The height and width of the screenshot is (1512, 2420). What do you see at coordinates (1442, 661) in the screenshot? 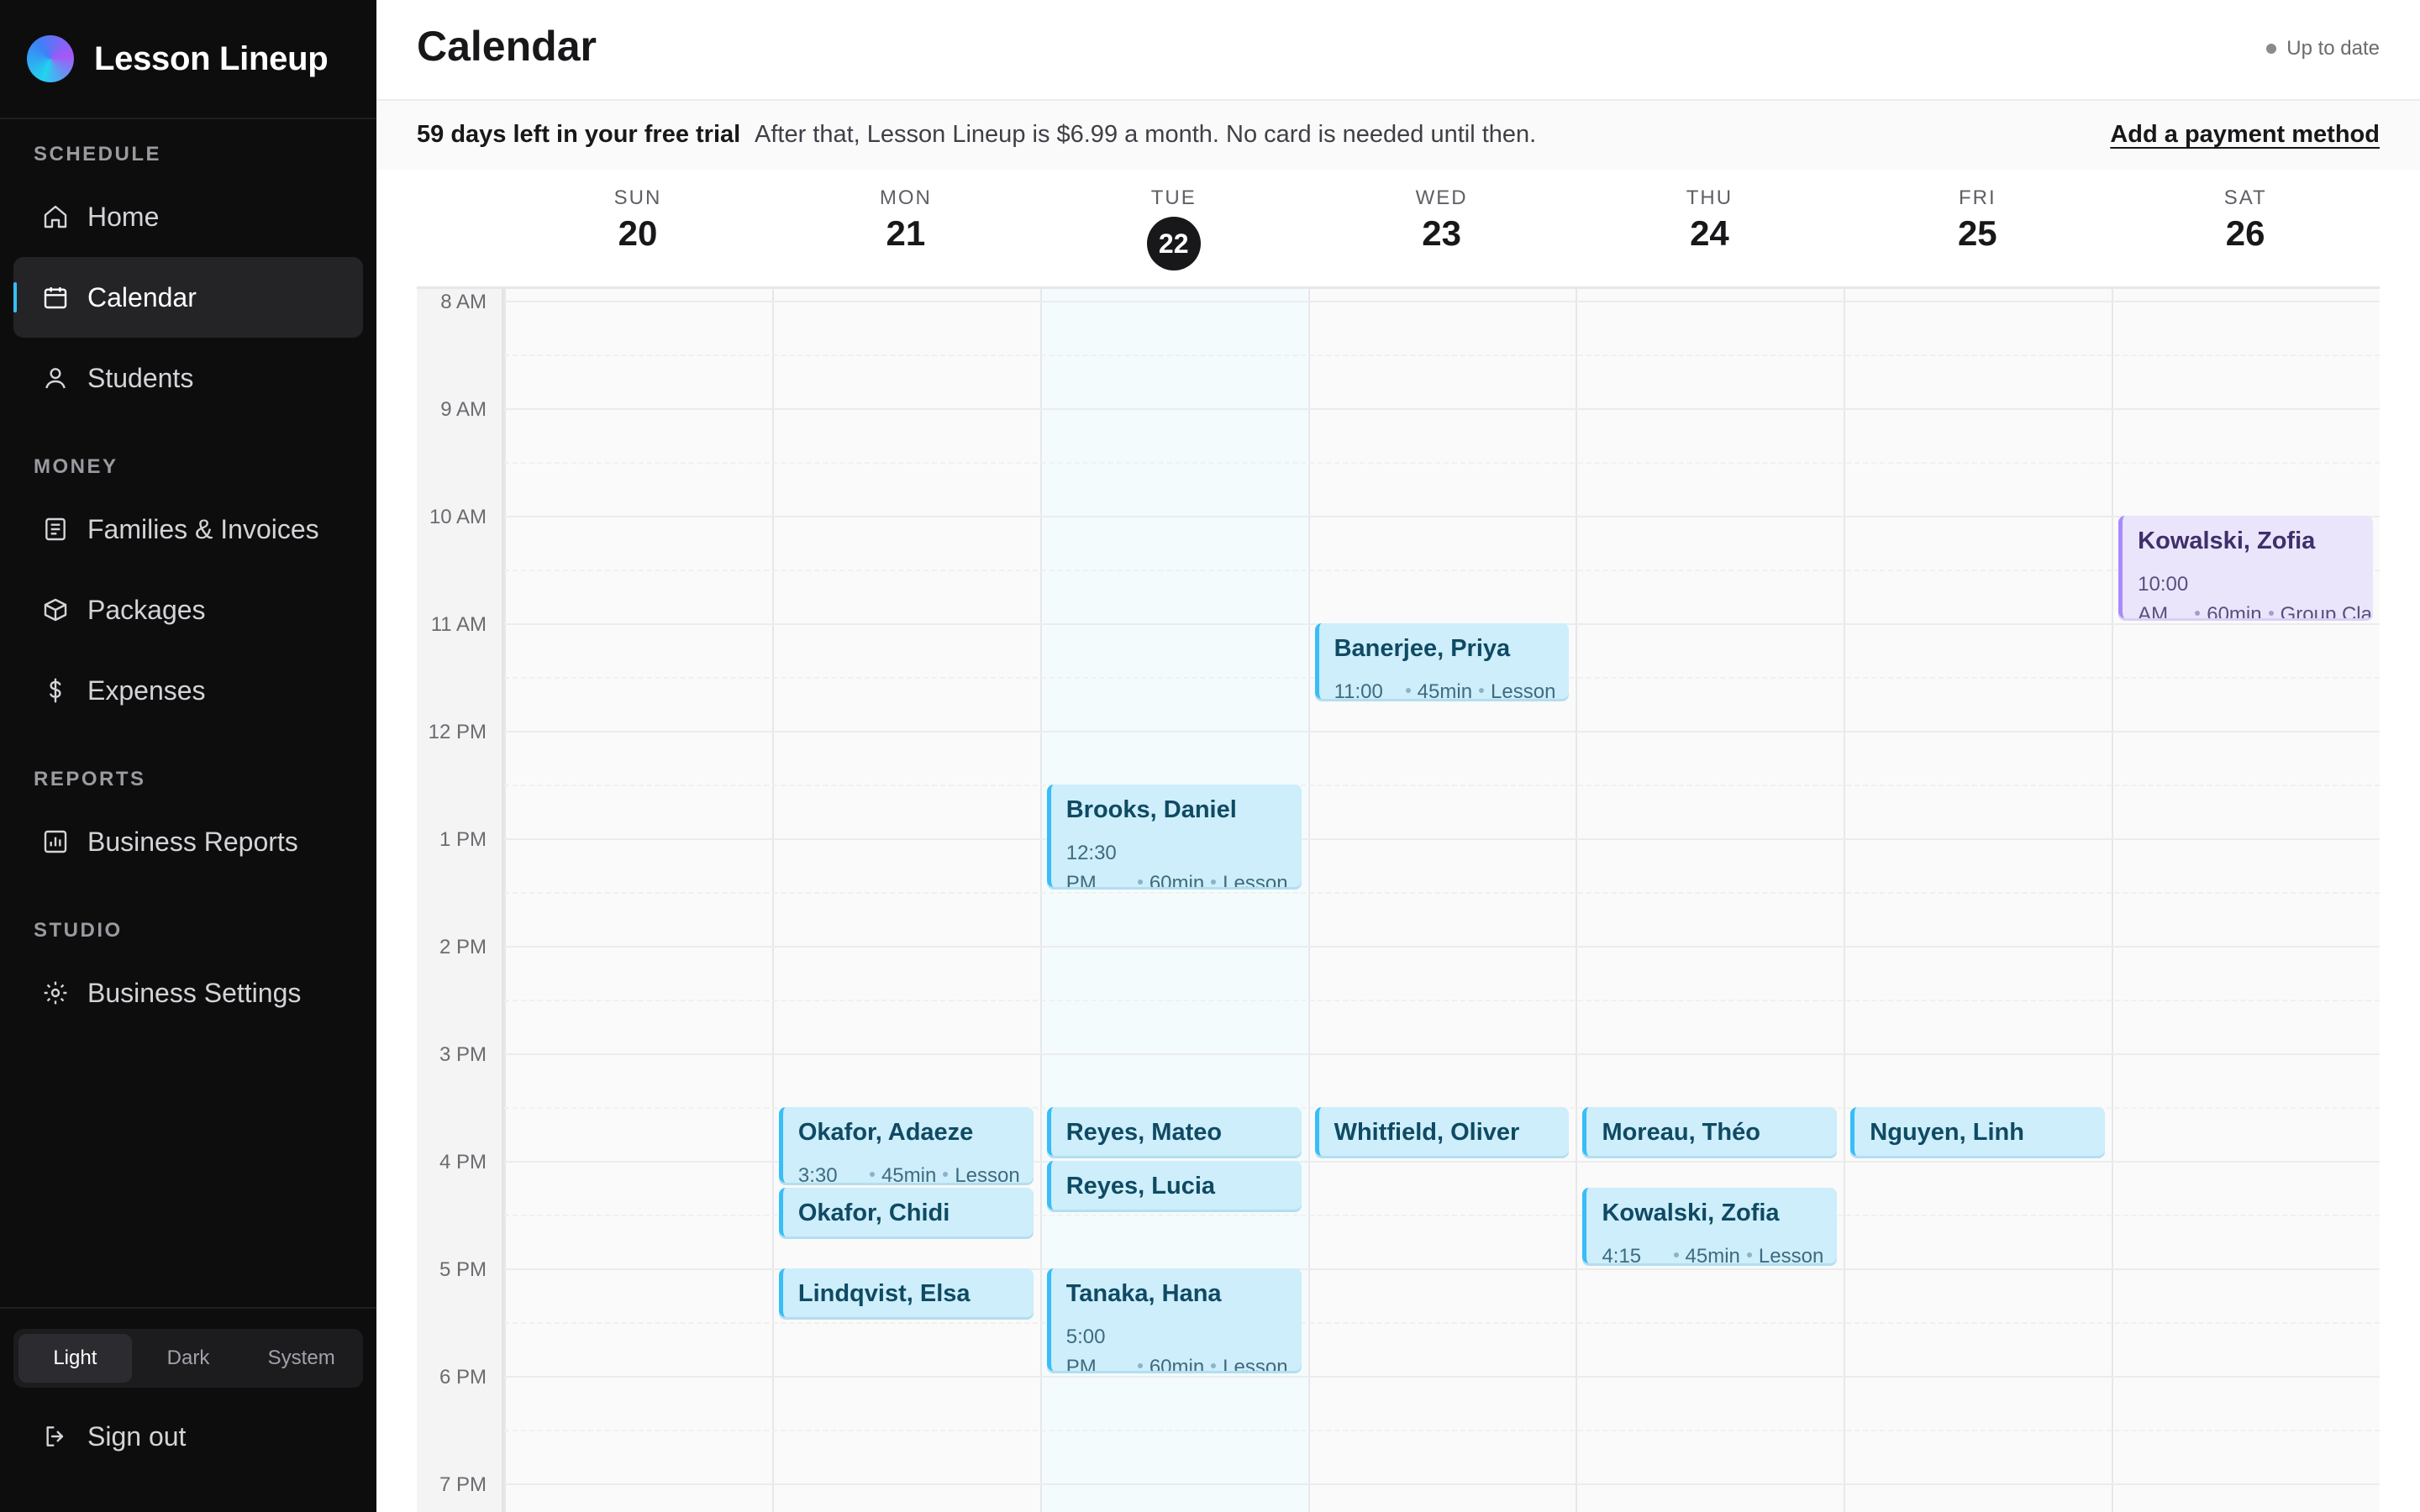
I see `calendar-event: Banerjee, Priya 11:00 45min Lesson` at bounding box center [1442, 661].